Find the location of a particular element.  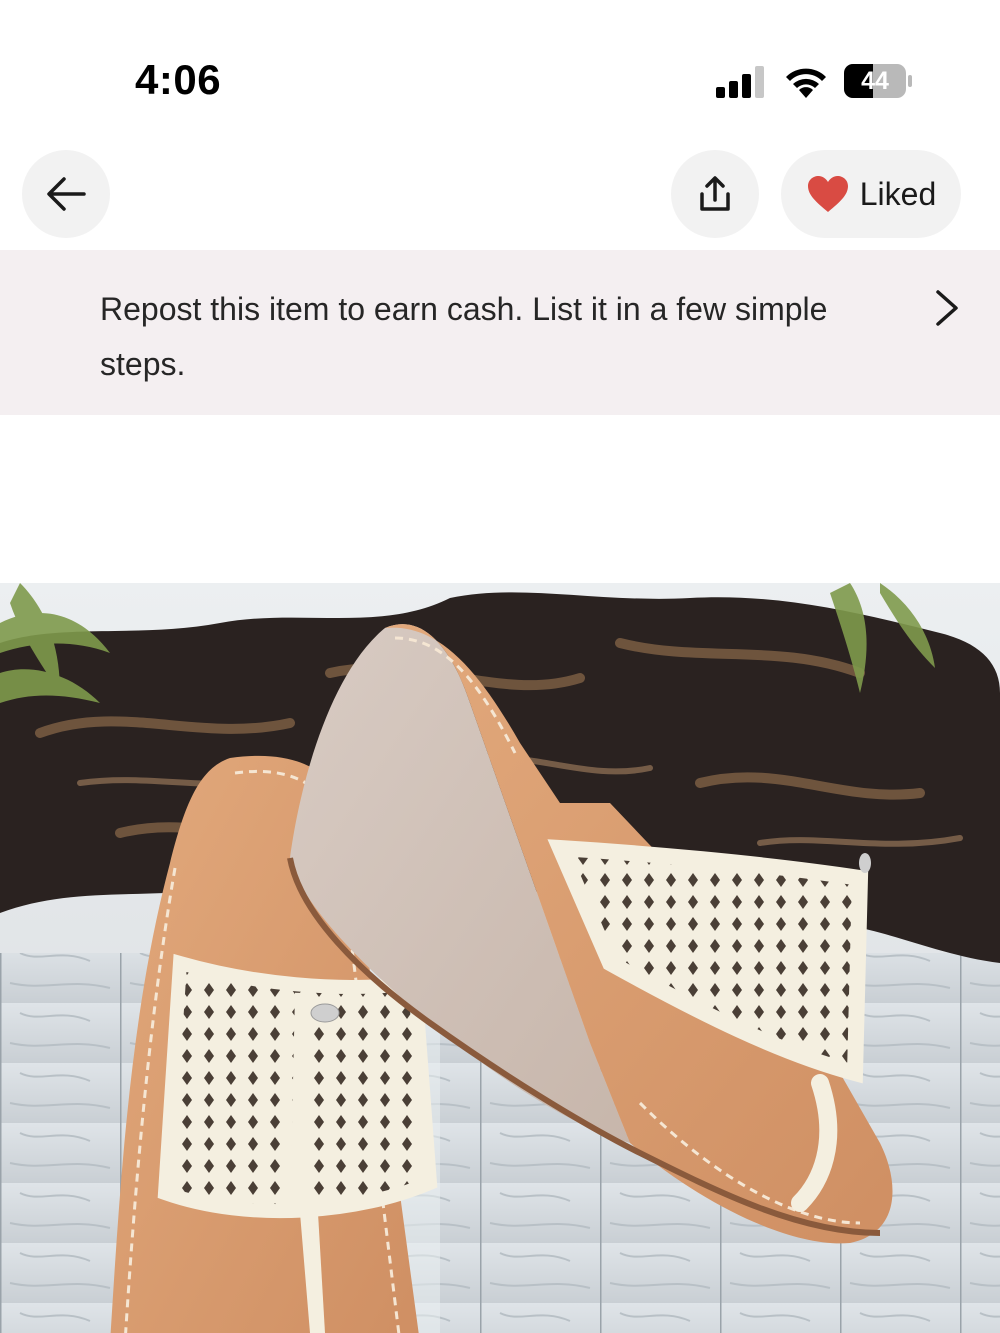

wifi-icon is located at coordinates (806, 83).